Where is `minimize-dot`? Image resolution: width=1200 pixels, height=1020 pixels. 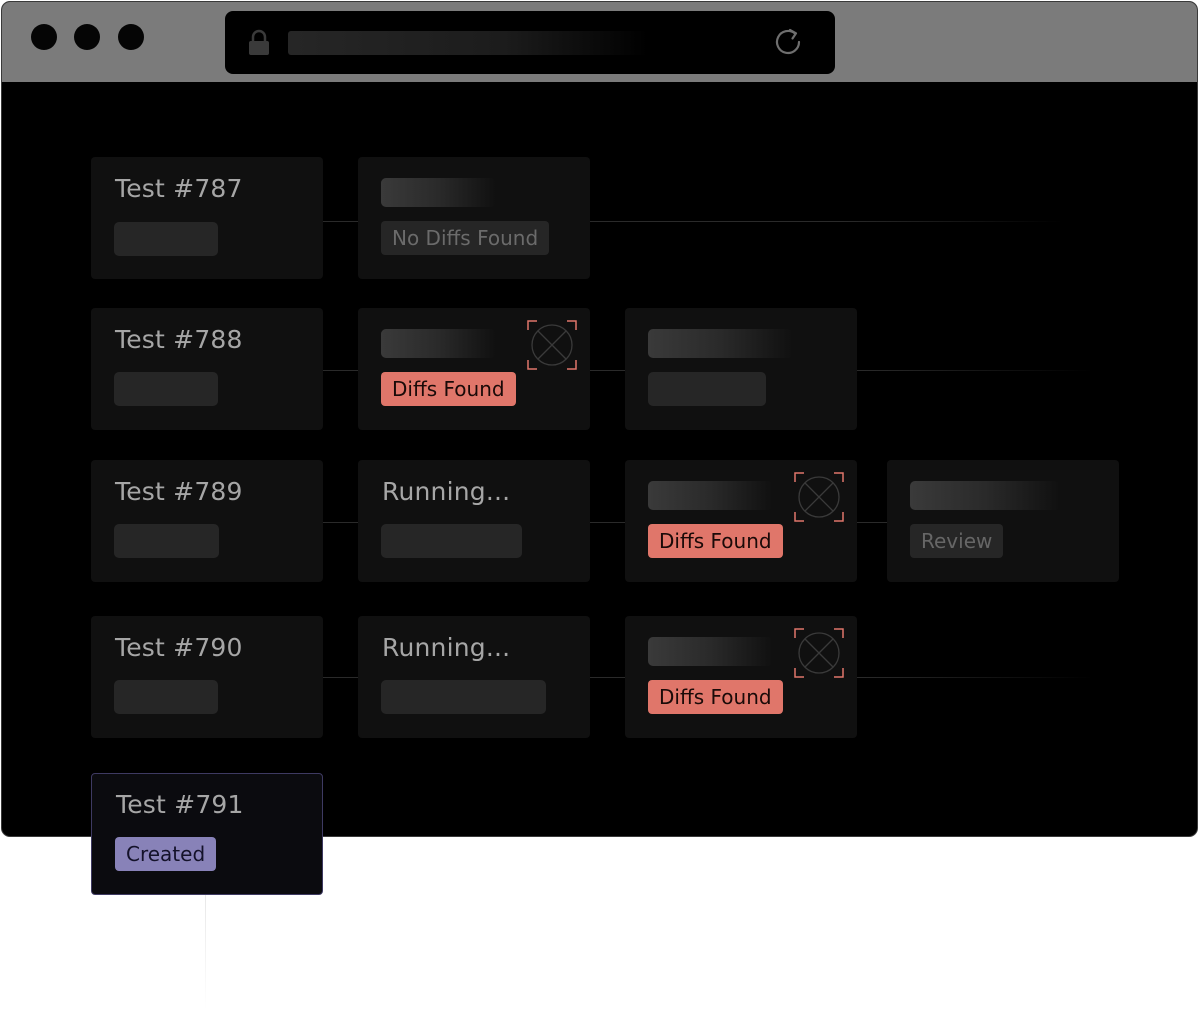
minimize-dot is located at coordinates (87, 37).